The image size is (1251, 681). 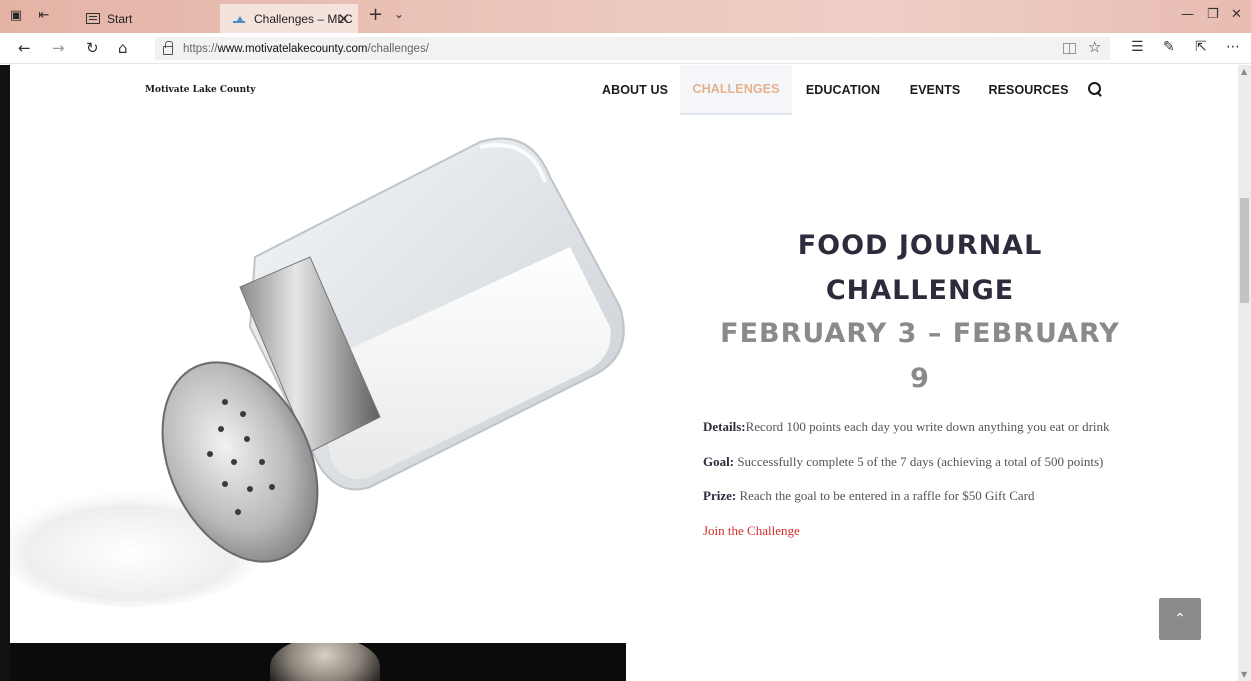 What do you see at coordinates (1244, 373) in the screenshot?
I see `page-scrollbar: ▲ ▼` at bounding box center [1244, 373].